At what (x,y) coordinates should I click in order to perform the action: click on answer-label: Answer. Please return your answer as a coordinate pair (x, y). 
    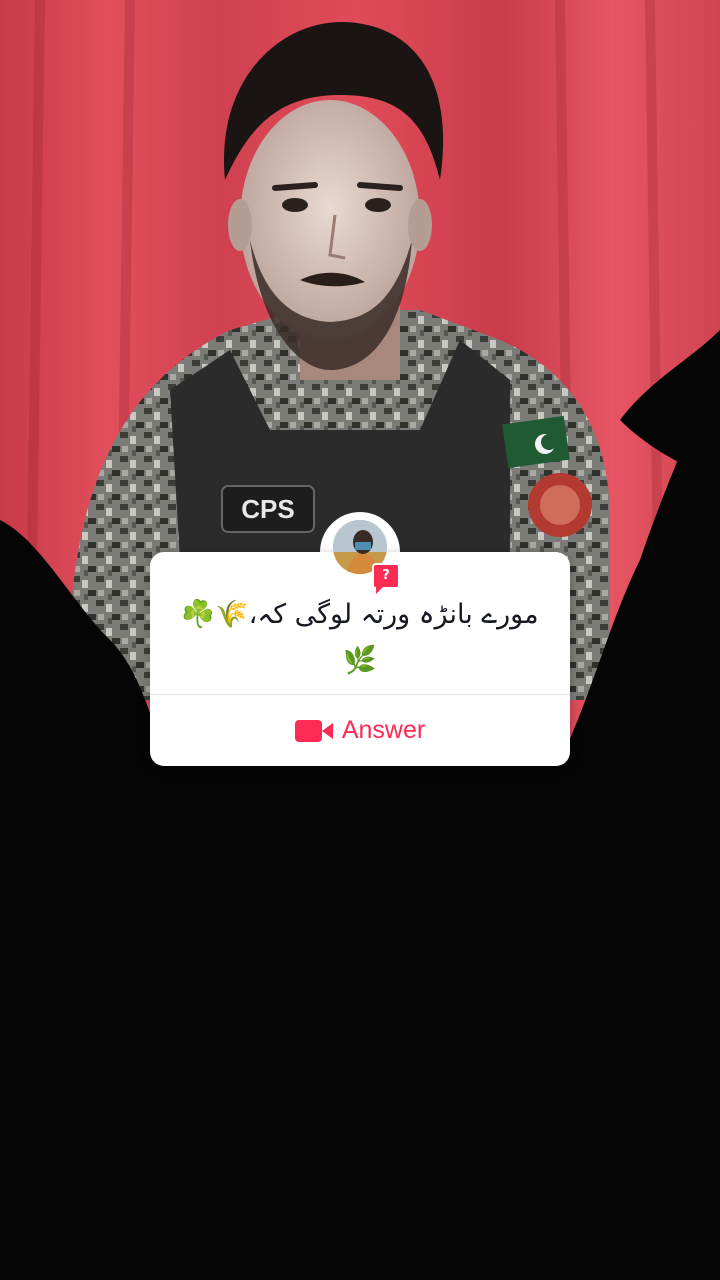
    Looking at the image, I should click on (383, 730).